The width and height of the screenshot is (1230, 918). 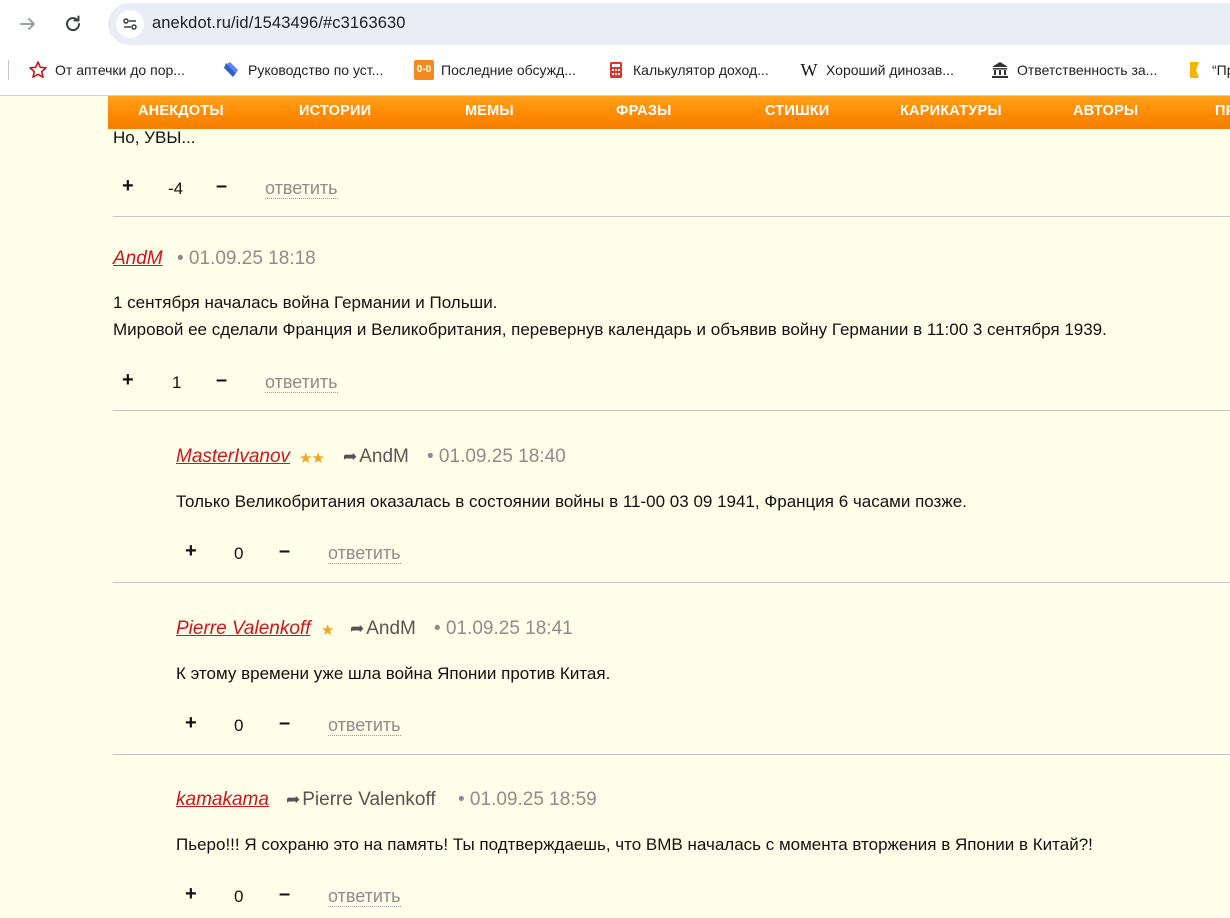 I want to click on bookmark-7: “Пр, so click(x=1207, y=70).